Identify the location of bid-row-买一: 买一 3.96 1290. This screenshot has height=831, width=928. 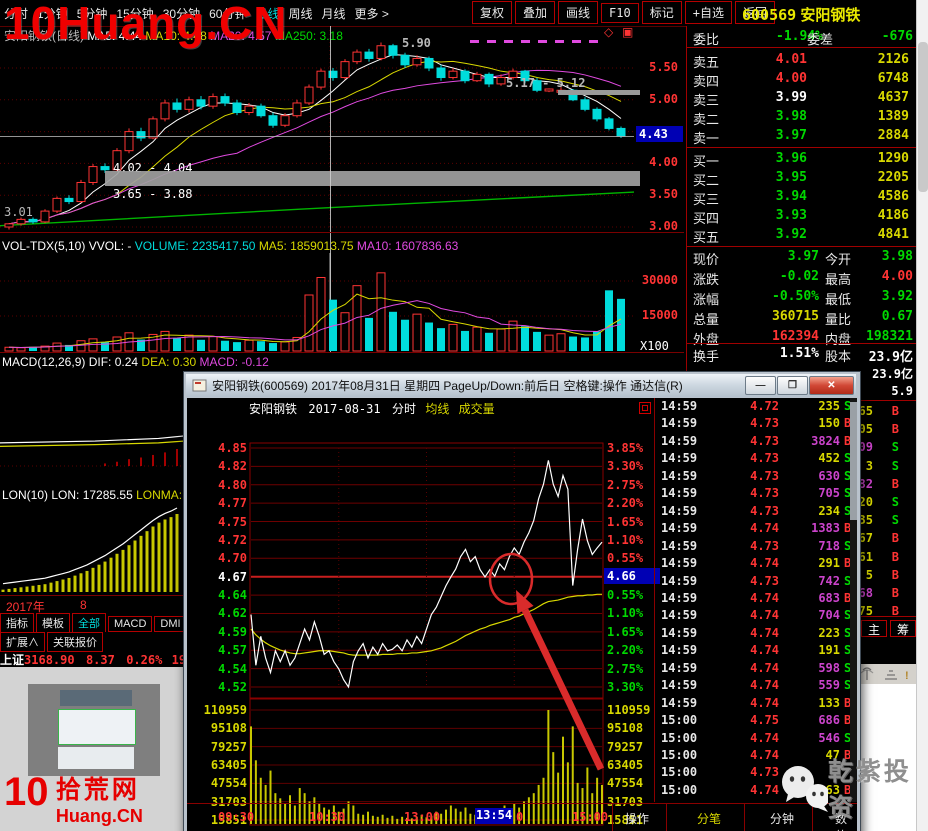
(802, 159).